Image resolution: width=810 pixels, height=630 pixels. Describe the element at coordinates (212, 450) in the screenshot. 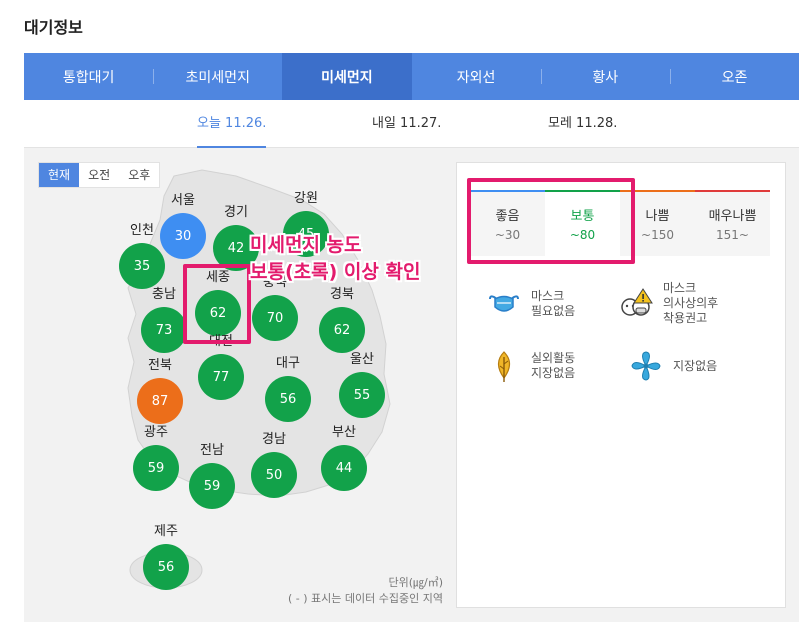

I see `region-label: 전남` at that location.